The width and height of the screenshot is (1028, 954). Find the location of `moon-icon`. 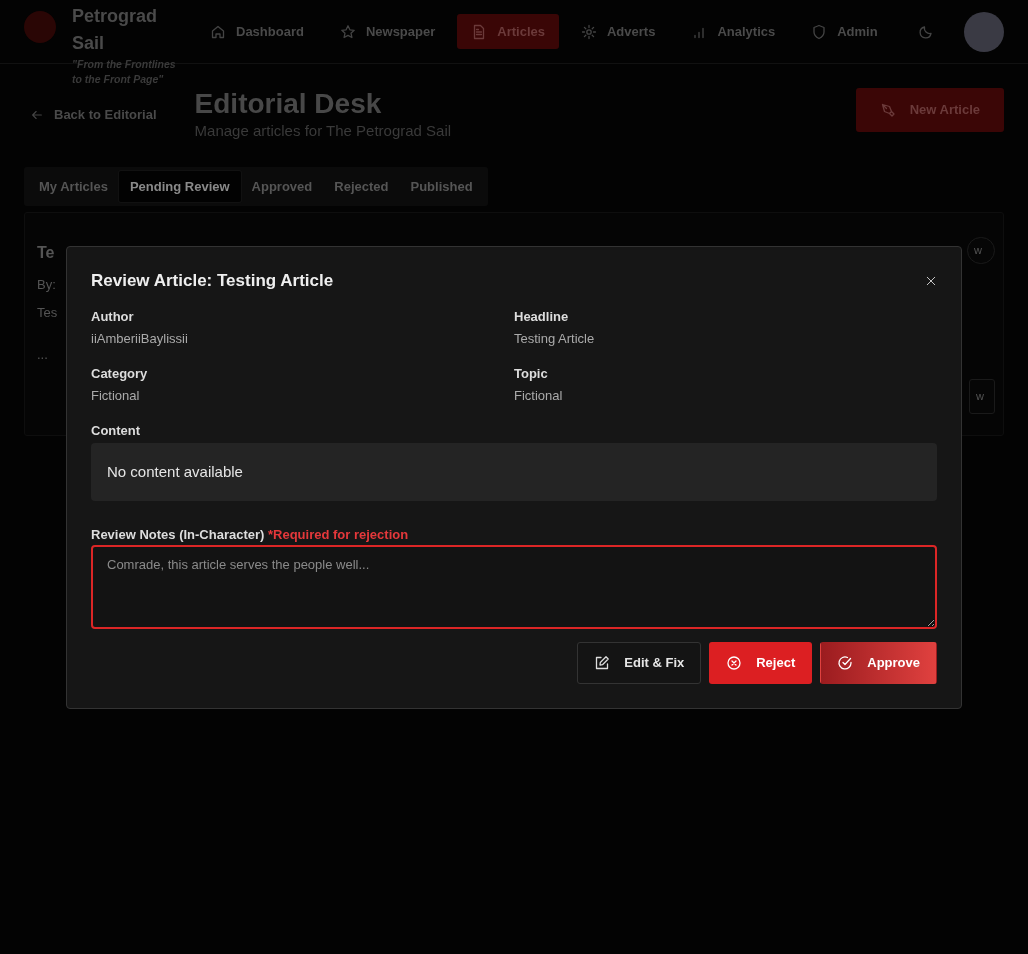

moon-icon is located at coordinates (926, 31).